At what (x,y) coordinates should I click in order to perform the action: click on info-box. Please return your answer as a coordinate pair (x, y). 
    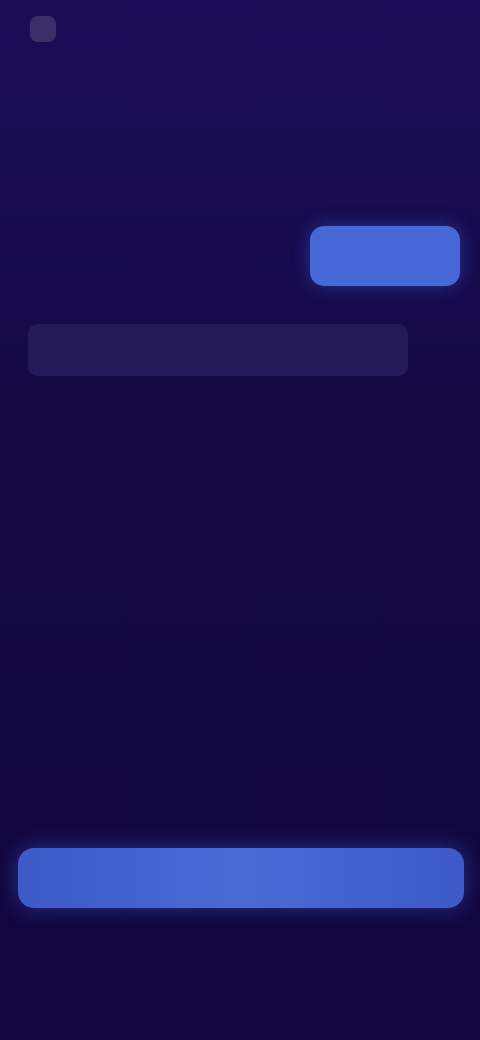
    Looking at the image, I should click on (218, 350).